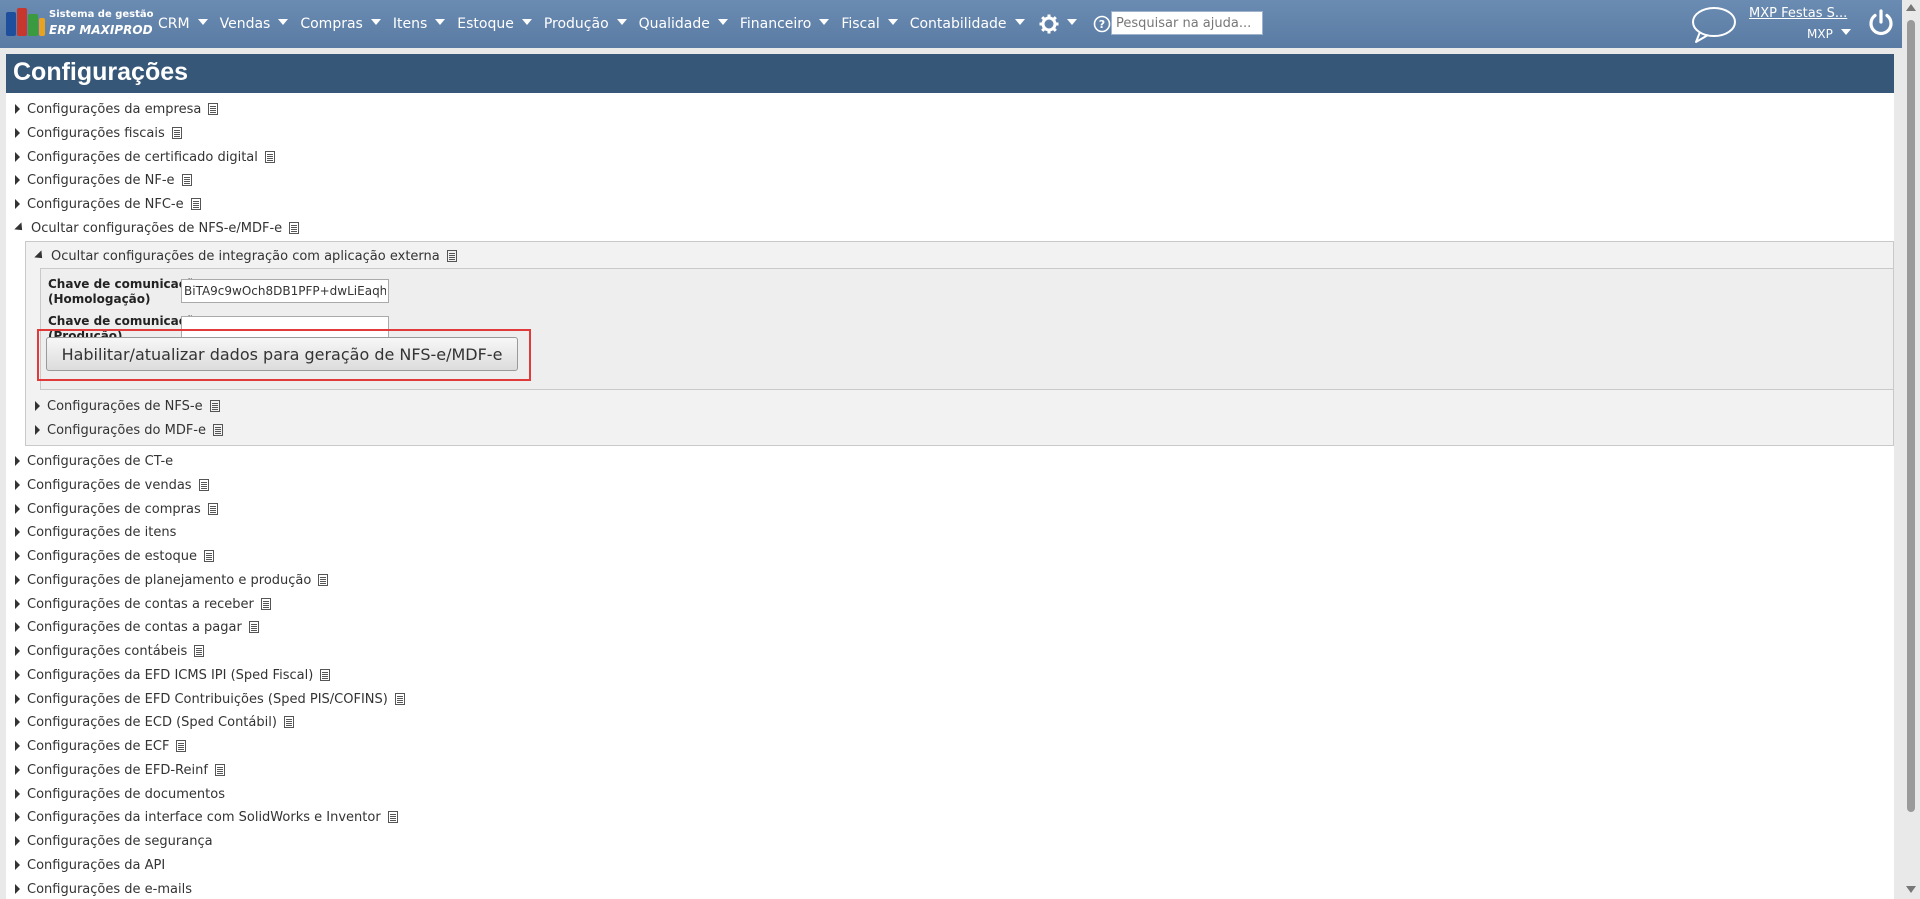 The height and width of the screenshot is (899, 1920). I want to click on menu-fiscal: Fiscal, so click(869, 24).